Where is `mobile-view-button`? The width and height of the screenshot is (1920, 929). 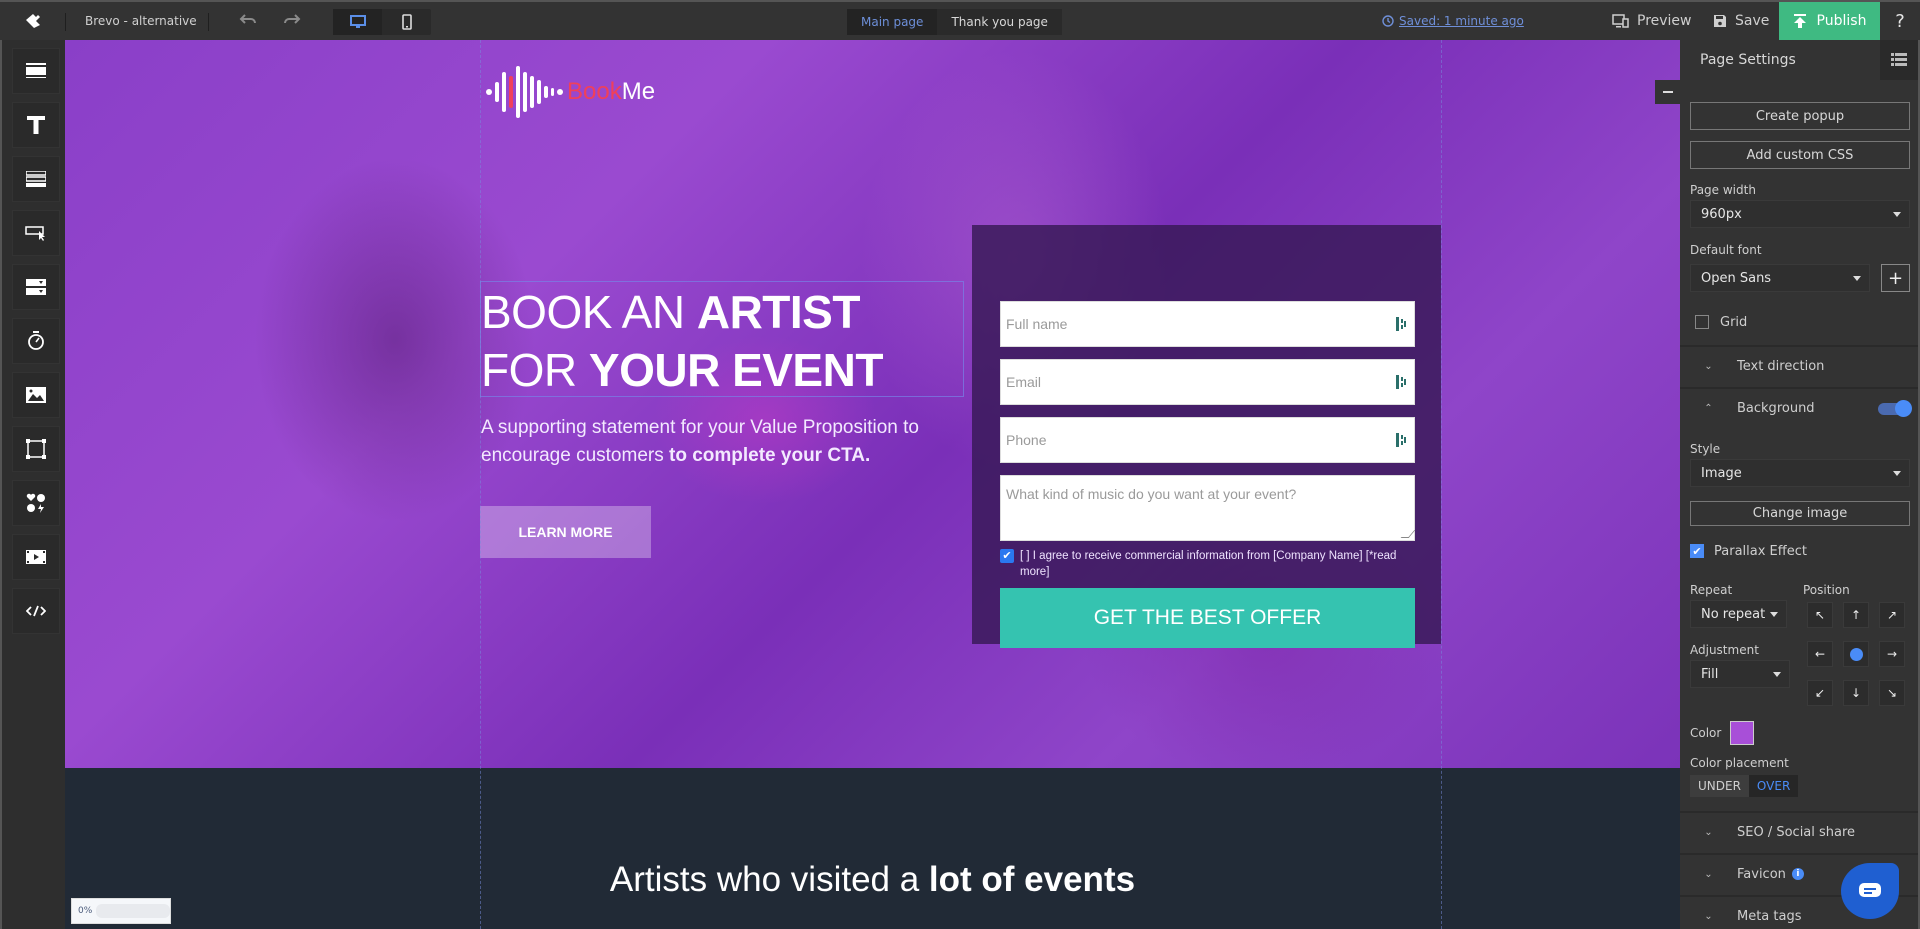 mobile-view-button is located at coordinates (406, 22).